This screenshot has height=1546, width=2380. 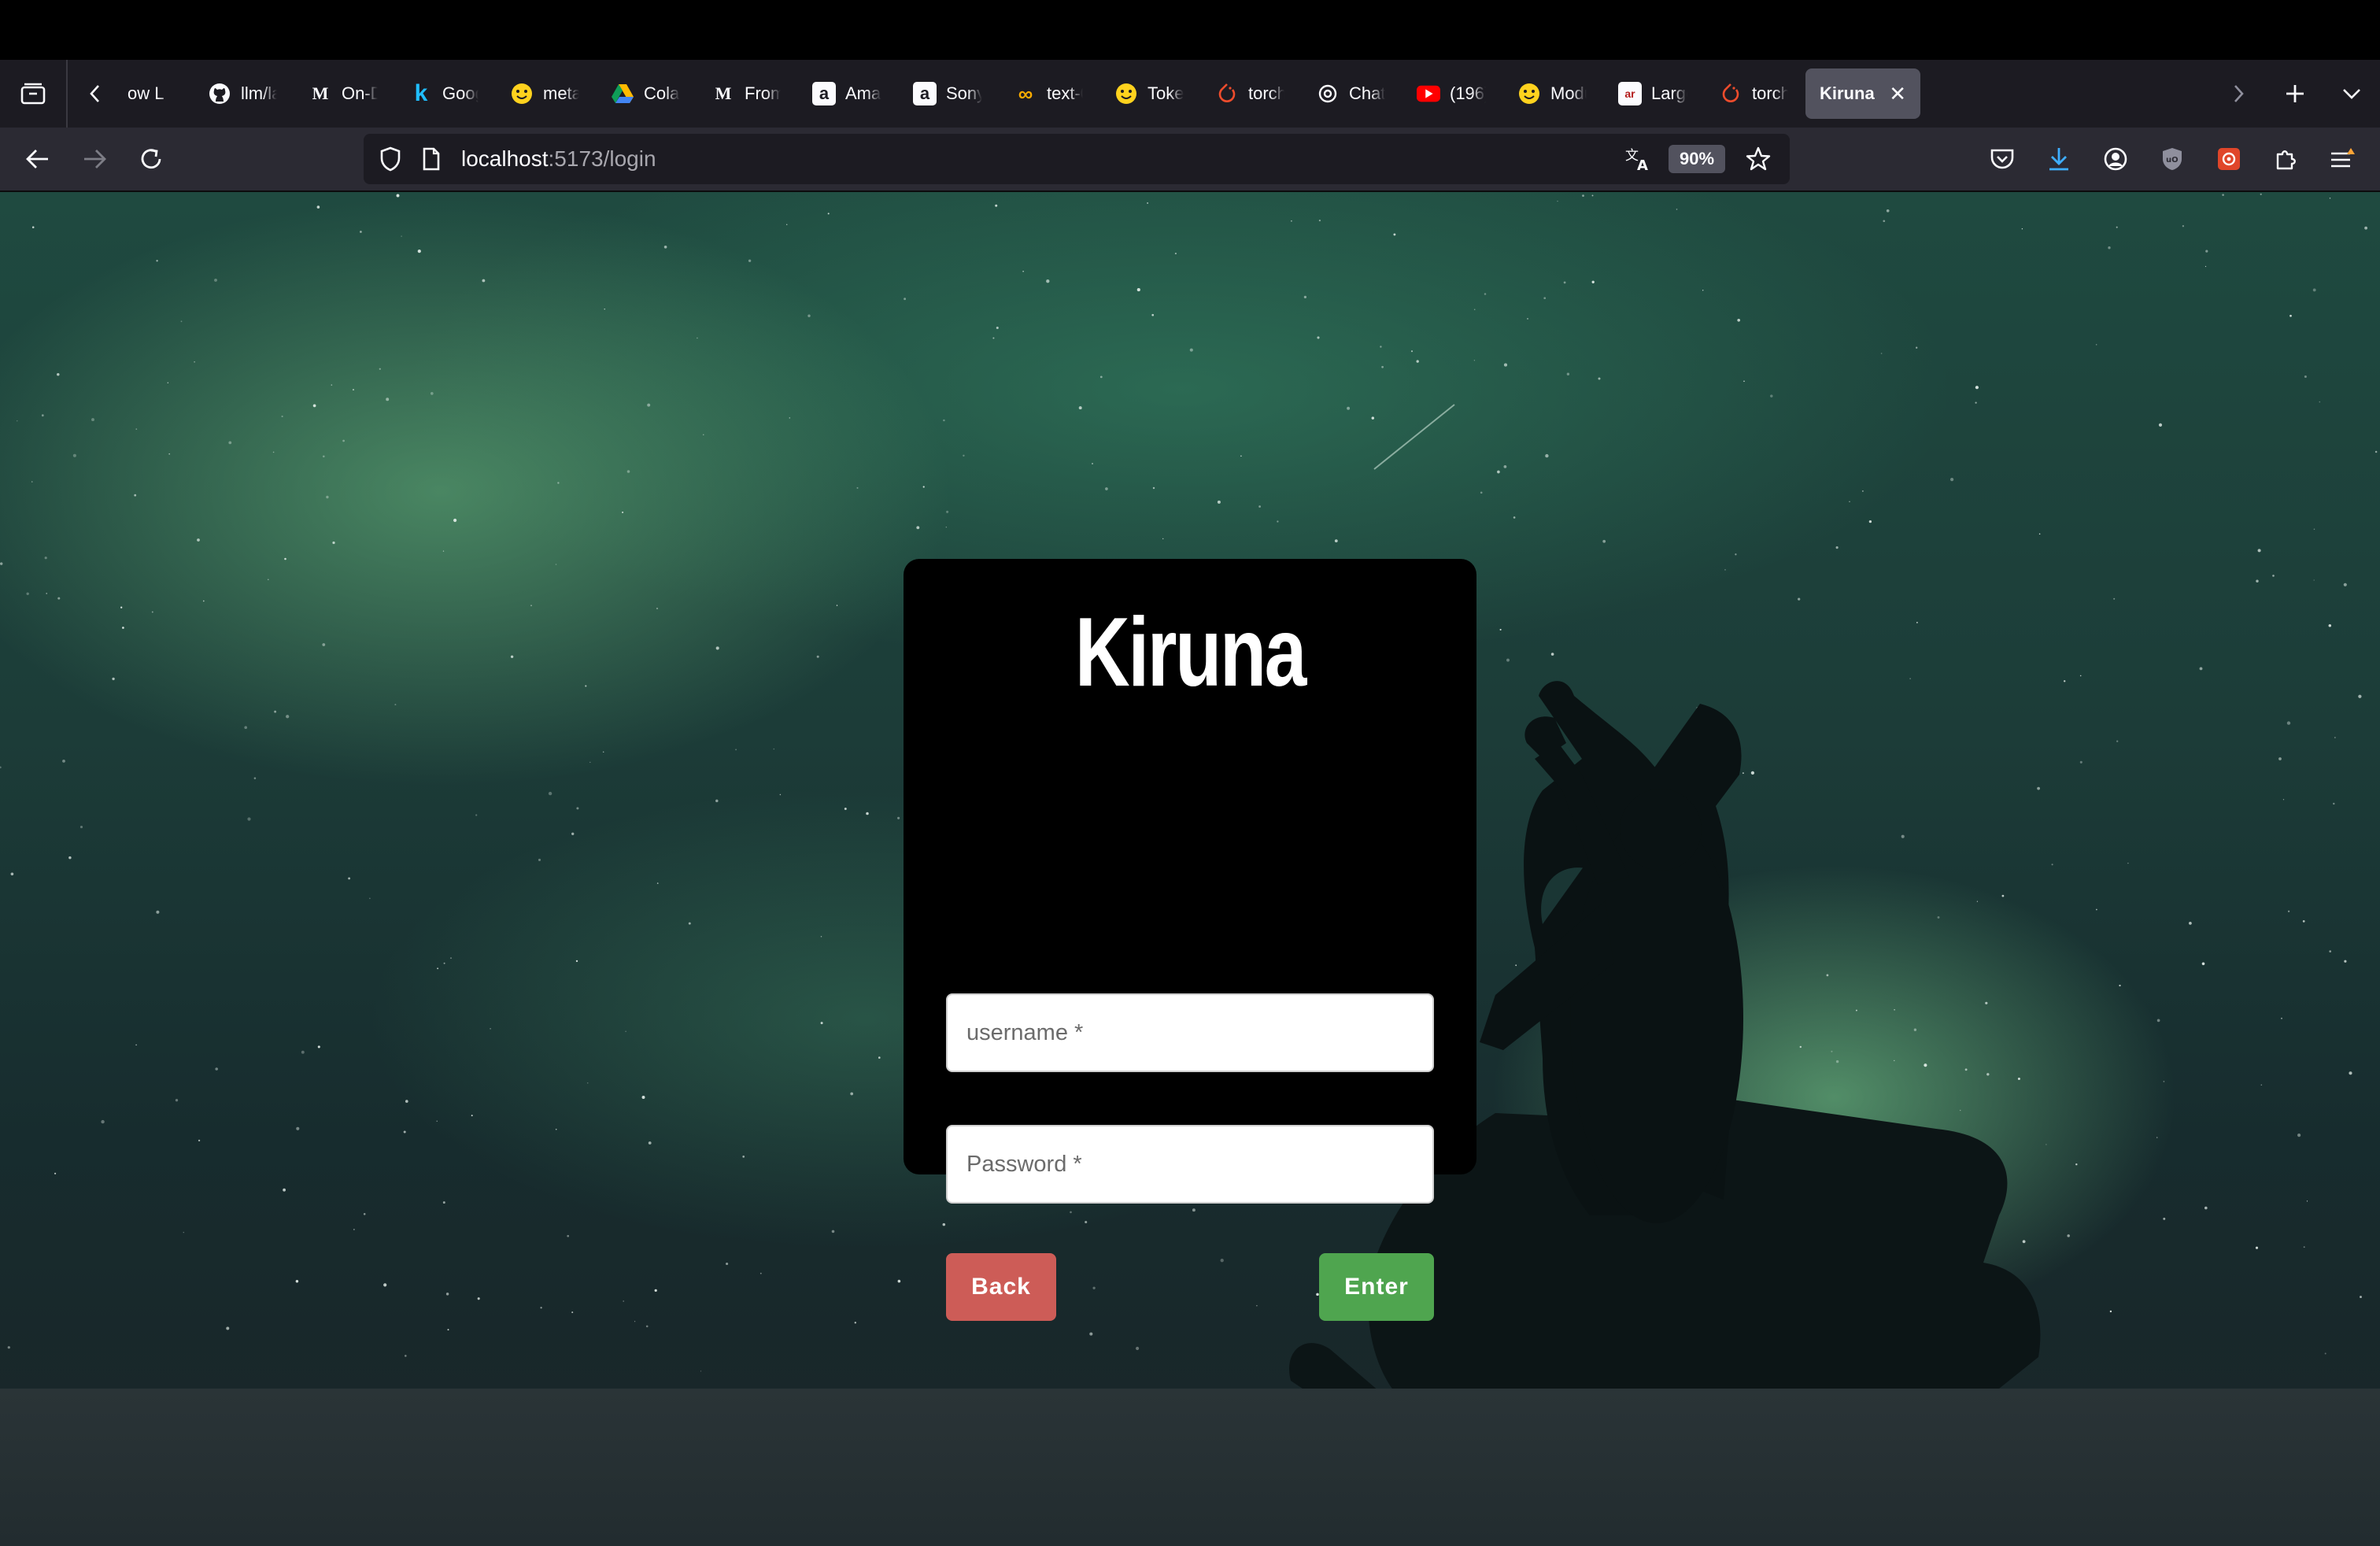 What do you see at coordinates (2058, 159) in the screenshot?
I see `downloads-button` at bounding box center [2058, 159].